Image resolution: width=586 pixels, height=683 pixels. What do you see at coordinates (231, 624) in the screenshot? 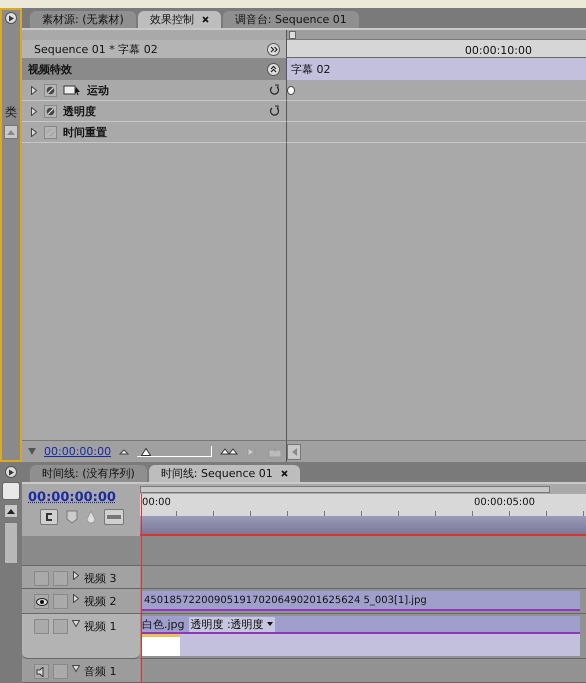
I see `property-dropdown: 透明度 :透明度` at bounding box center [231, 624].